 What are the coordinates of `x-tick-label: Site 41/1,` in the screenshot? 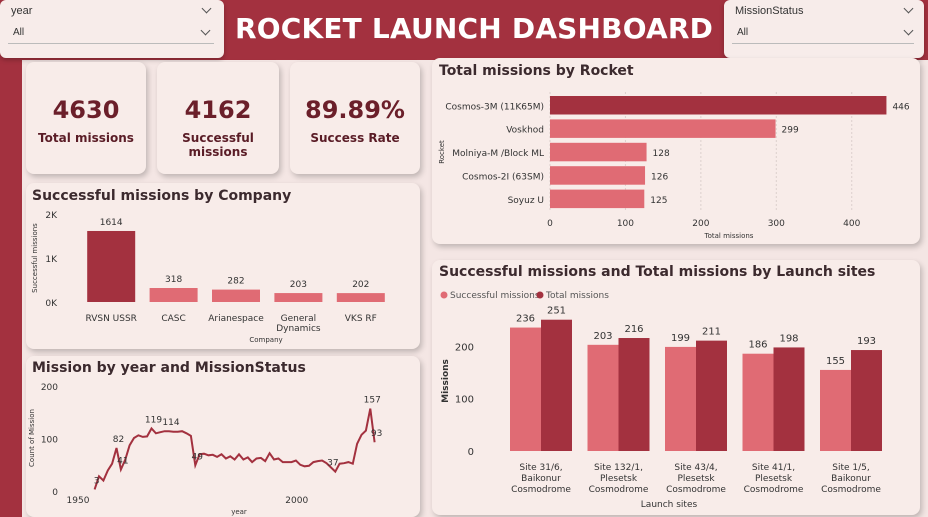 It's located at (773, 468).